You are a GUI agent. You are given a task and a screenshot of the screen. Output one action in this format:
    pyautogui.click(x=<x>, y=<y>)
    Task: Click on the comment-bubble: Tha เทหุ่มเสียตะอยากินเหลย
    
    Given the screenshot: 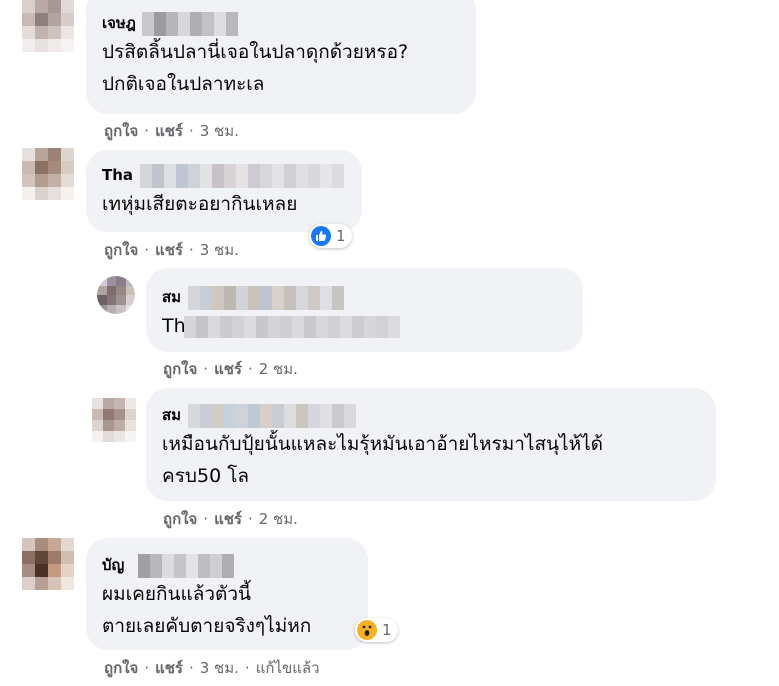 What is the action you would take?
    pyautogui.click(x=224, y=191)
    